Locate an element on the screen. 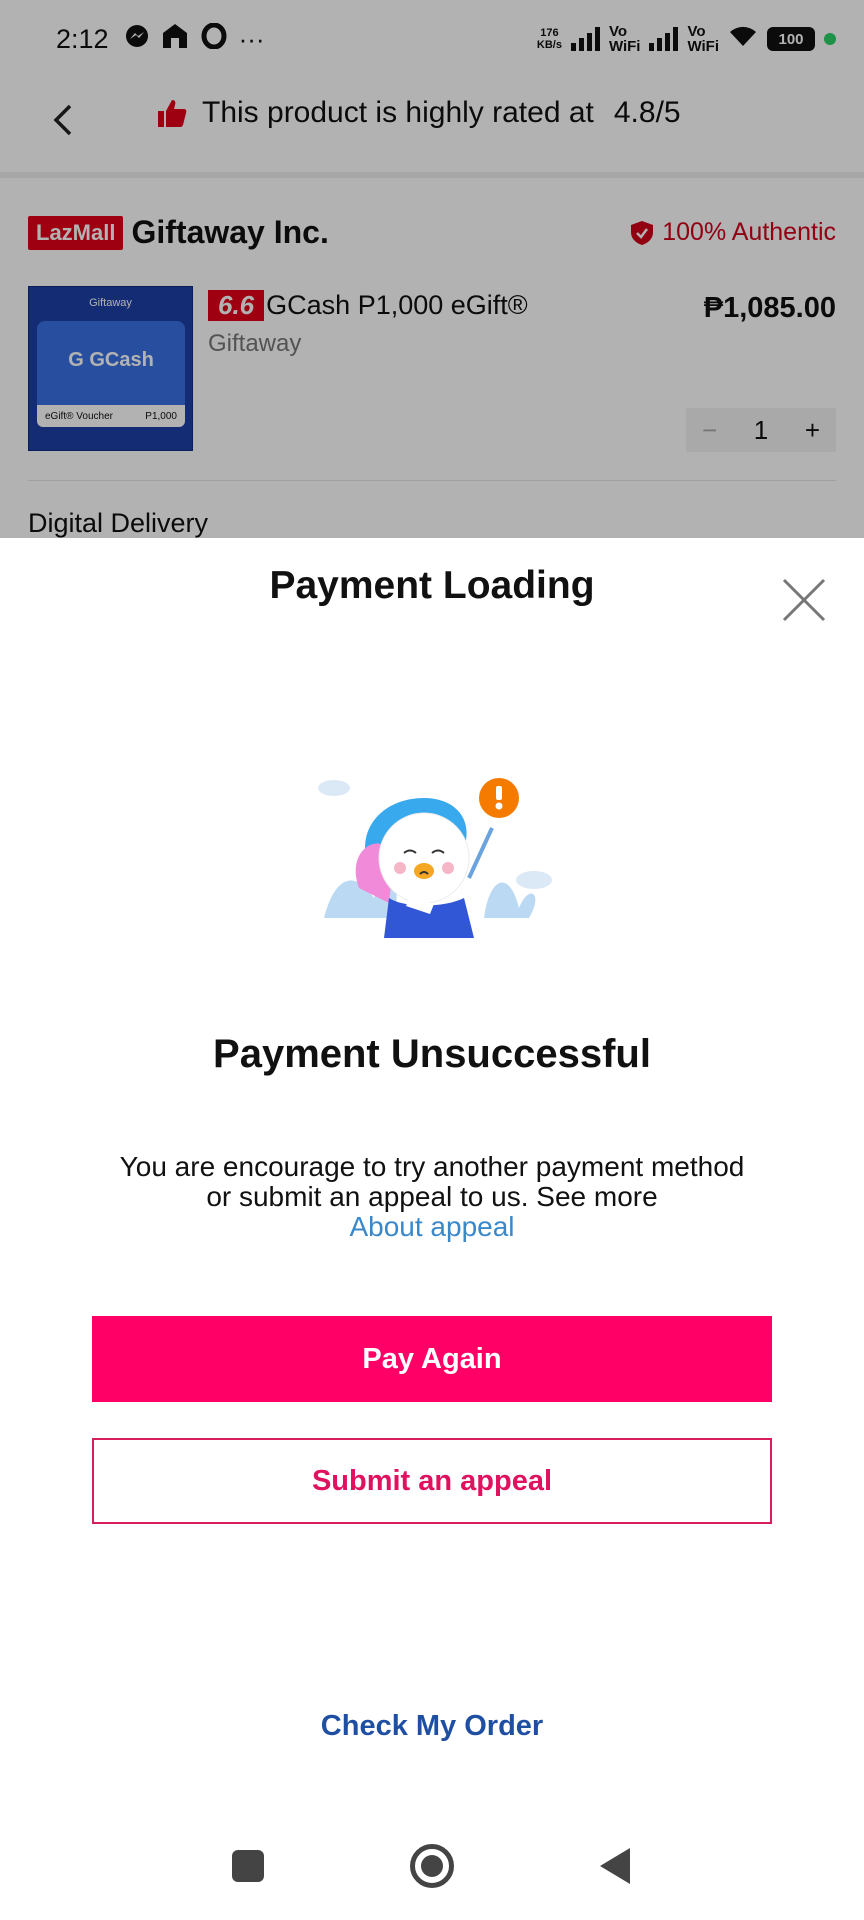 The width and height of the screenshot is (864, 1920). sheet-title: Payment Loading is located at coordinates (432, 585).